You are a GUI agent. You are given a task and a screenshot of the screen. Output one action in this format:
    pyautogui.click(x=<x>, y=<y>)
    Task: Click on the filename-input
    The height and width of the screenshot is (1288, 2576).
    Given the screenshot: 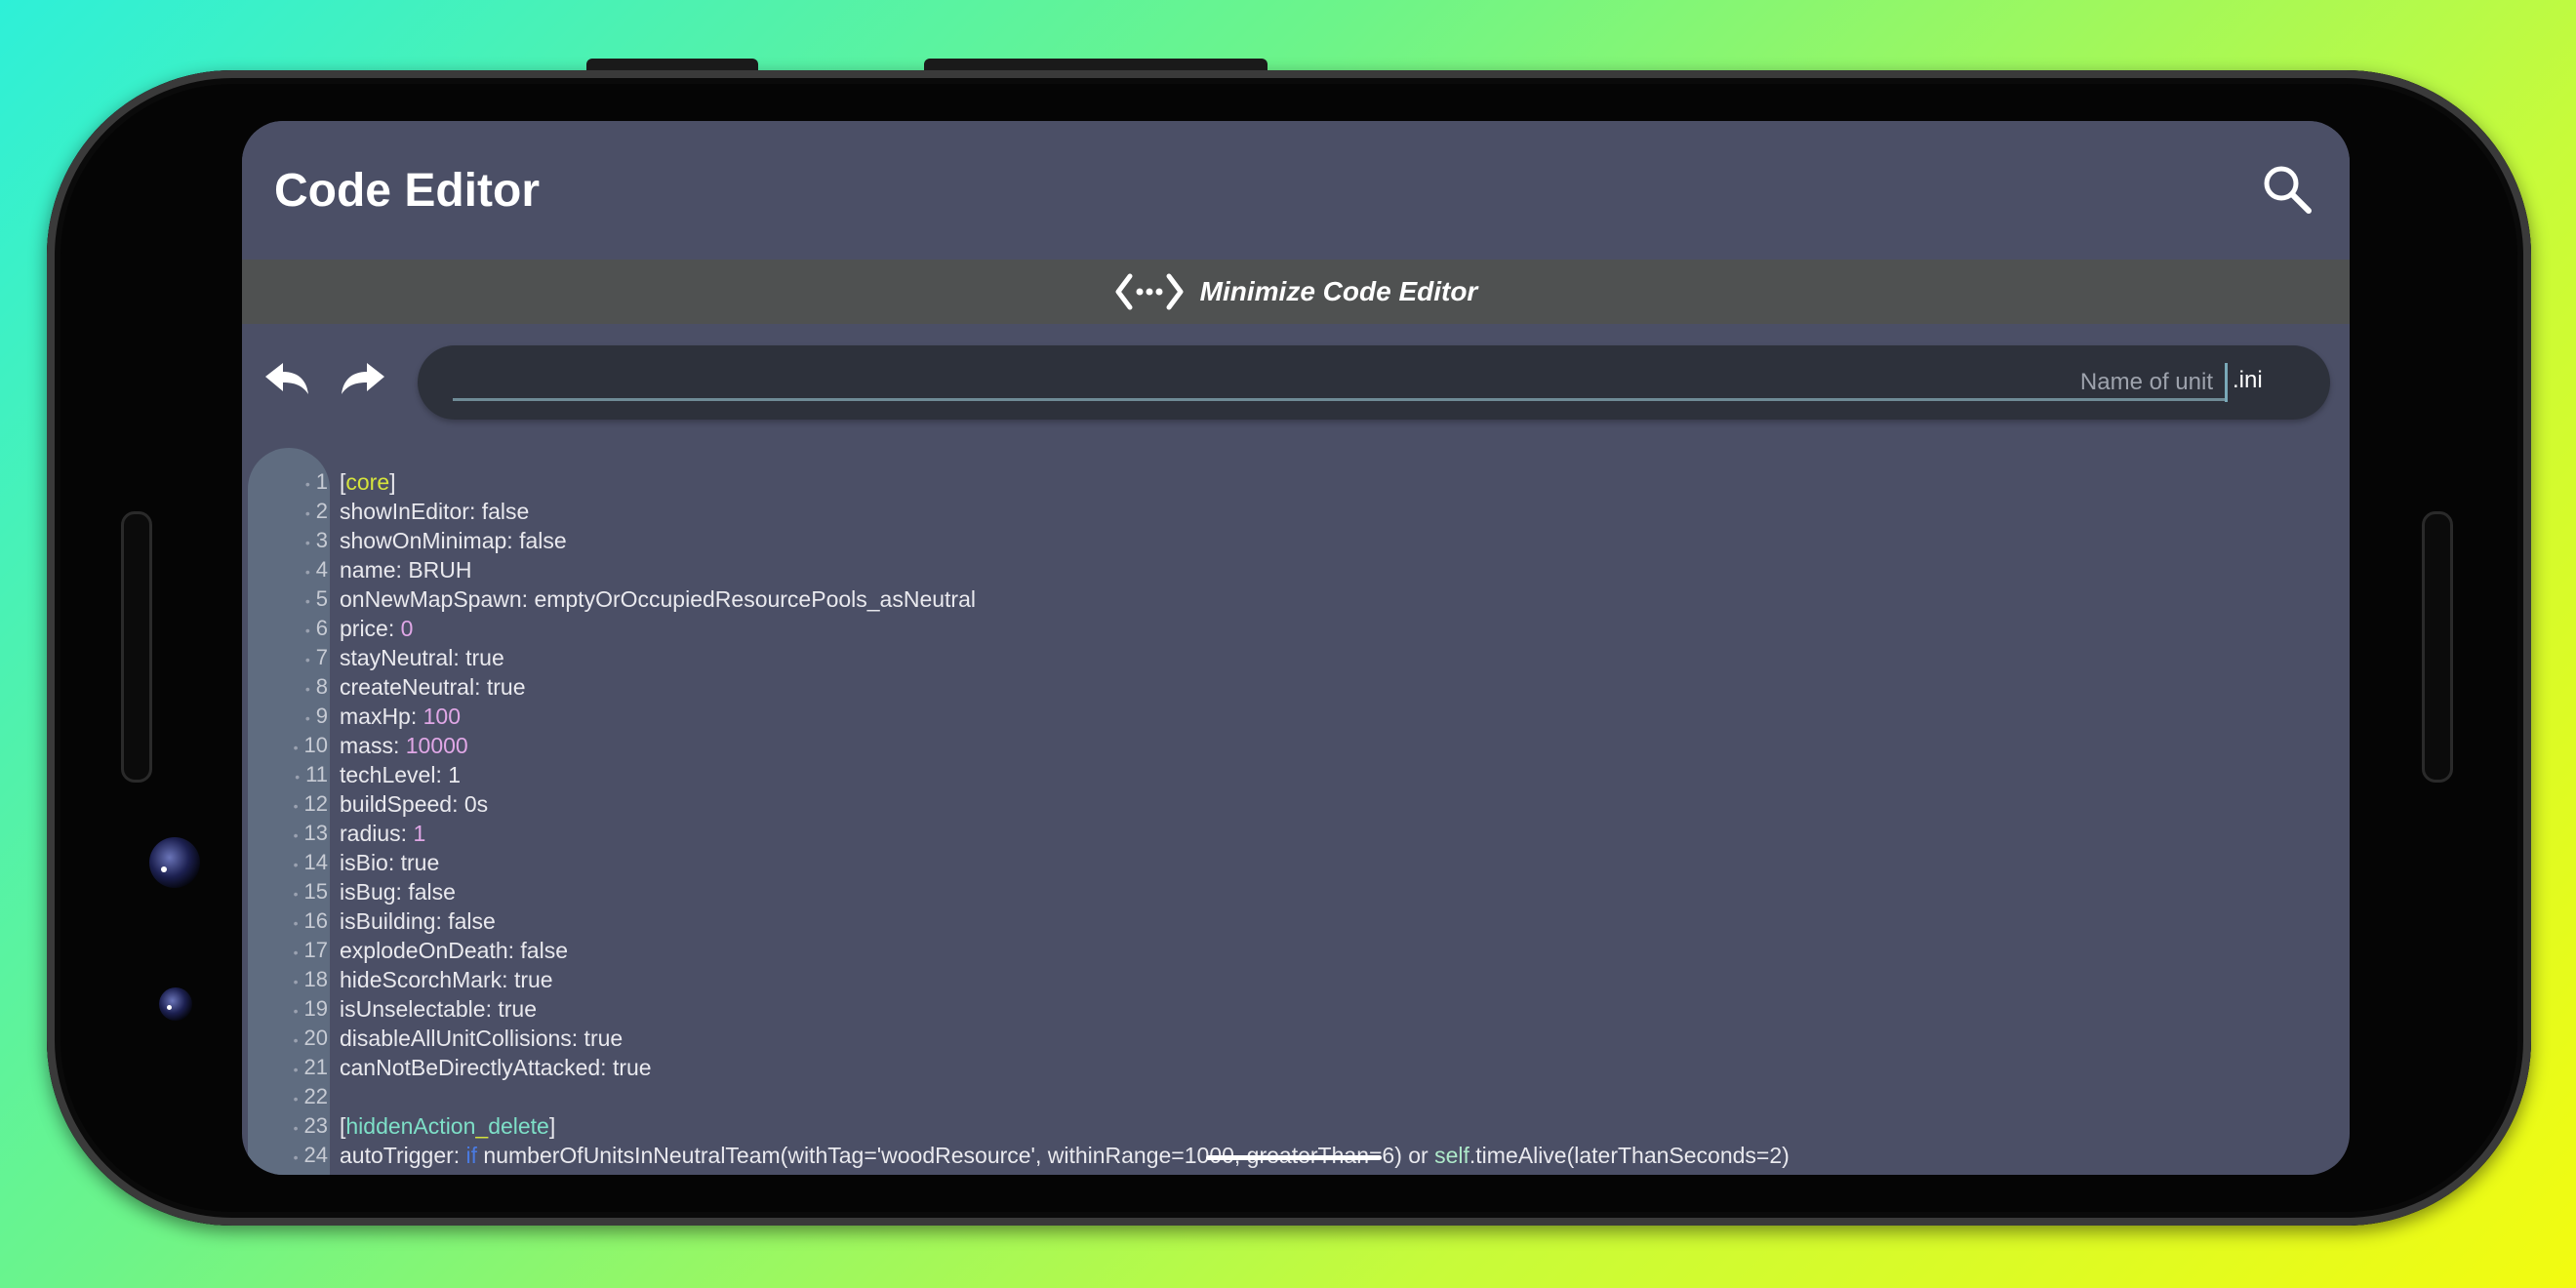 What is the action you would take?
    pyautogui.click(x=1315, y=382)
    